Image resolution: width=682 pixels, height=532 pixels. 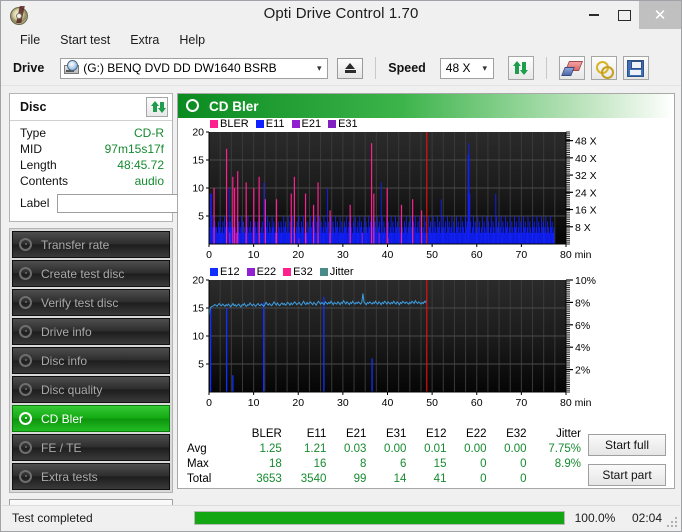 I want to click on tools-button, so click(x=603, y=68).